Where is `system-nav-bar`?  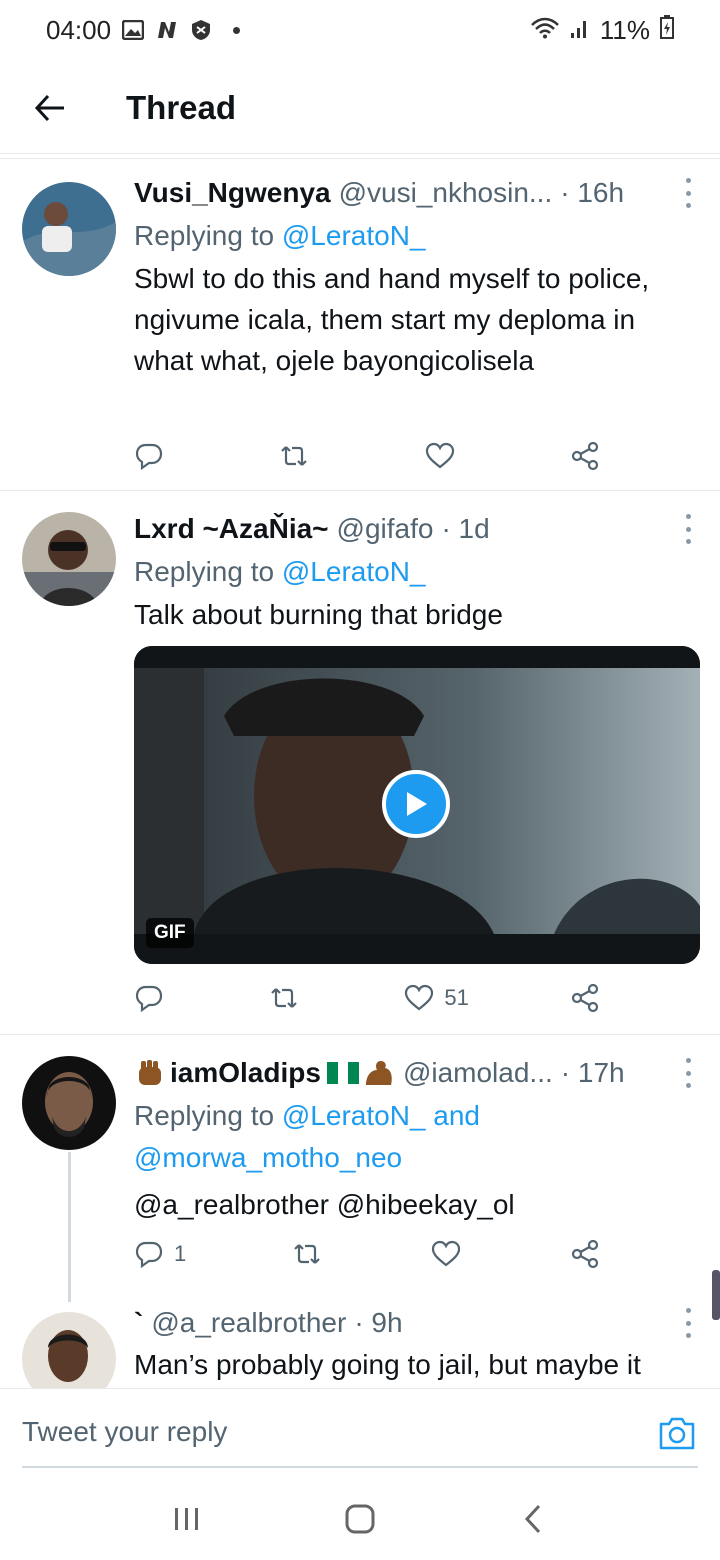
system-nav-bar is located at coordinates (360, 1519).